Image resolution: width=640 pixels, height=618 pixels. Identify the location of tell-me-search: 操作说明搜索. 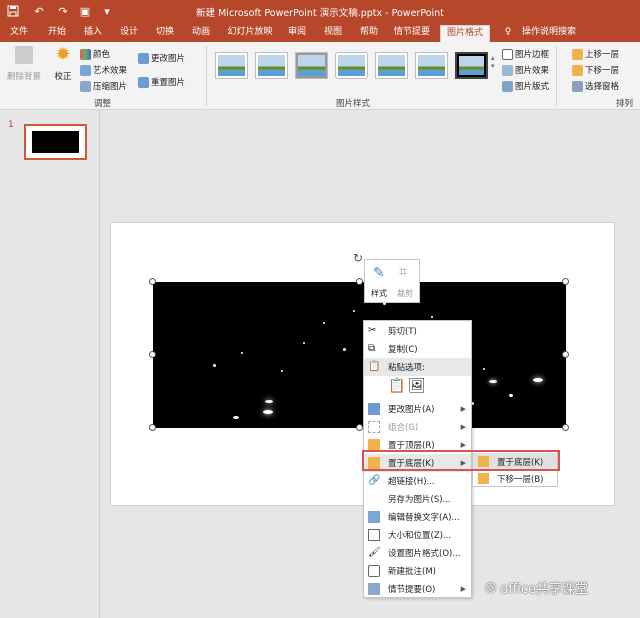
(549, 33).